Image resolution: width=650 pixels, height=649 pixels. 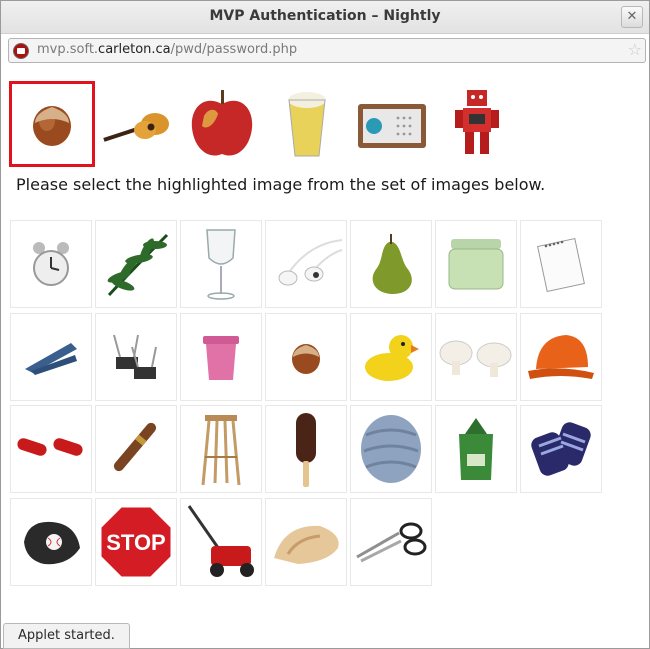 I want to click on target-image-apple, so click(x=222, y=124).